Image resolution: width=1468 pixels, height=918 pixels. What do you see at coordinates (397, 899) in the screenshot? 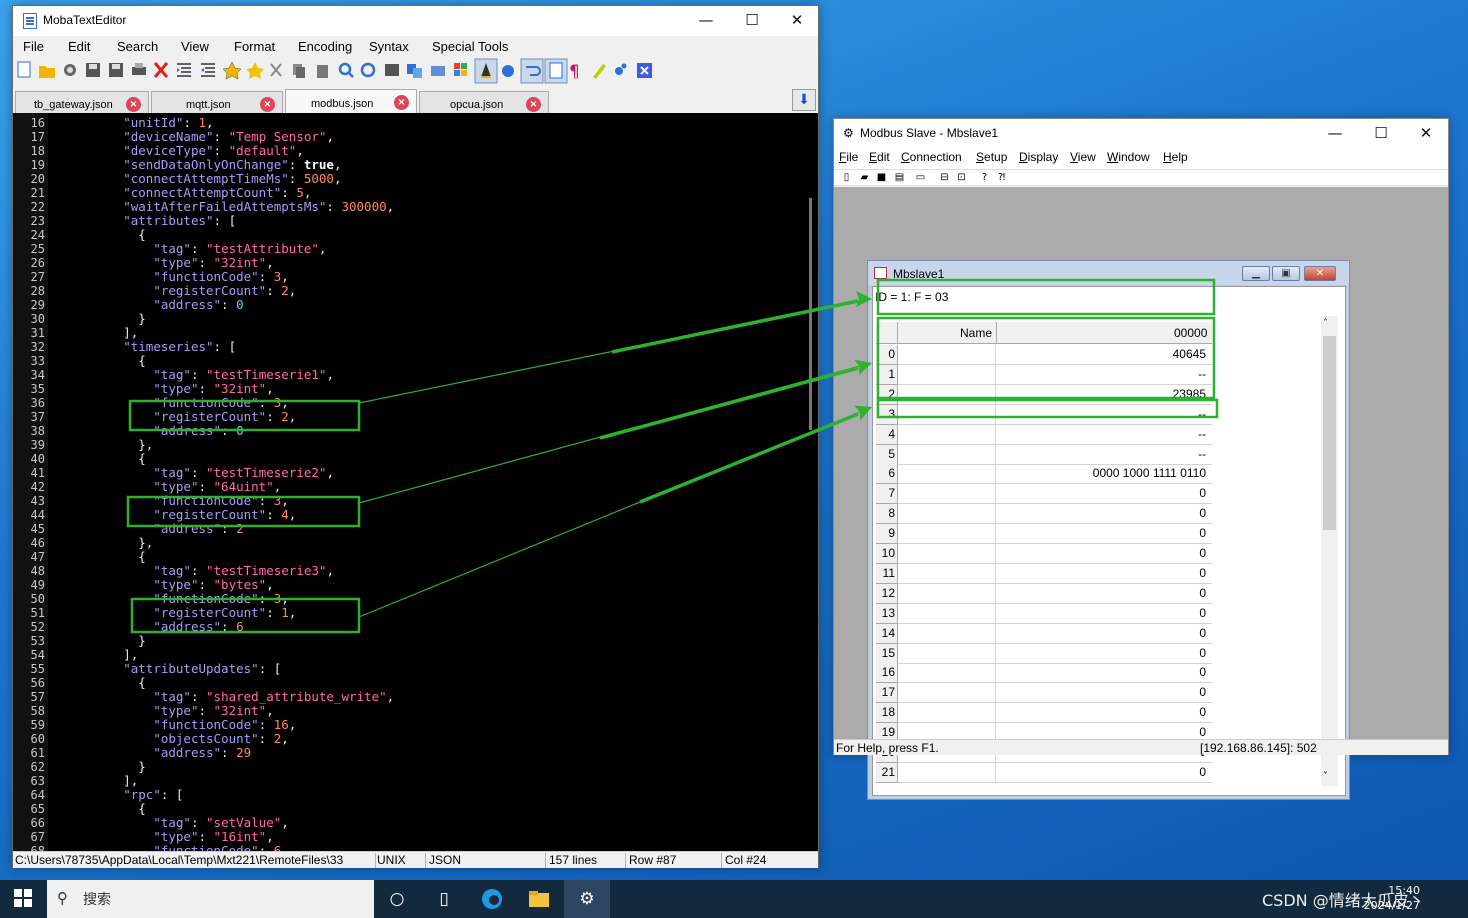
I see `cortana-icon: ○` at bounding box center [397, 899].